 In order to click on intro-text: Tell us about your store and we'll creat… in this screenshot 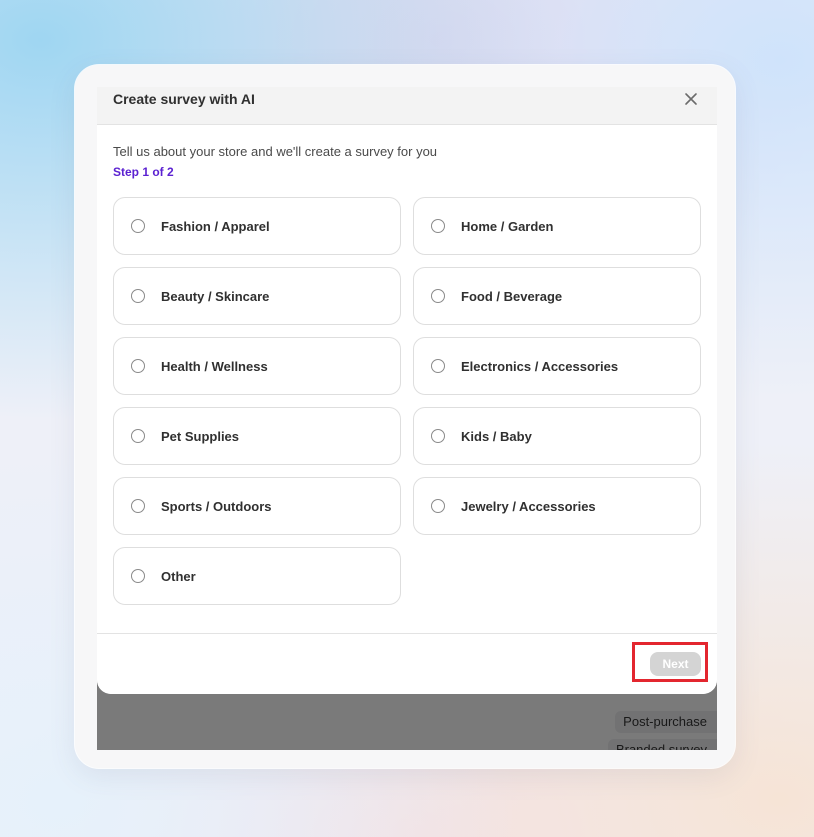, I will do `click(275, 151)`.